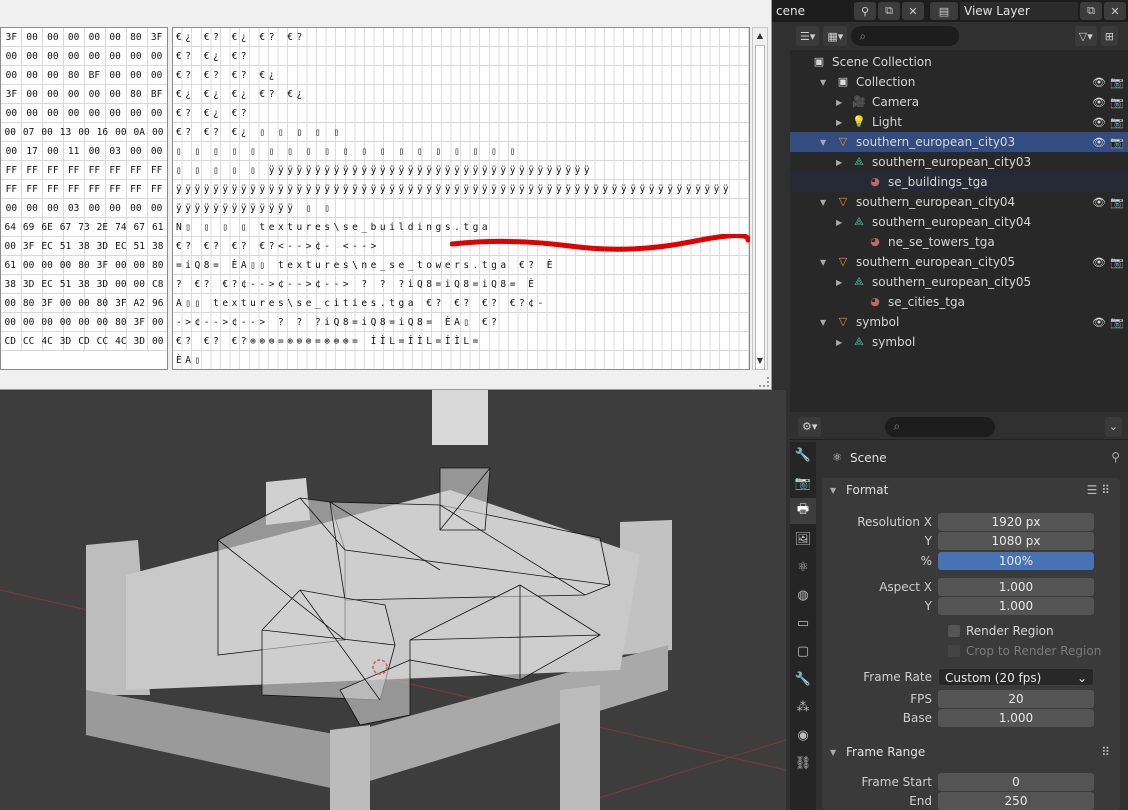  What do you see at coordinates (944, 11) in the screenshot?
I see `viewlayer-icon: ▤` at bounding box center [944, 11].